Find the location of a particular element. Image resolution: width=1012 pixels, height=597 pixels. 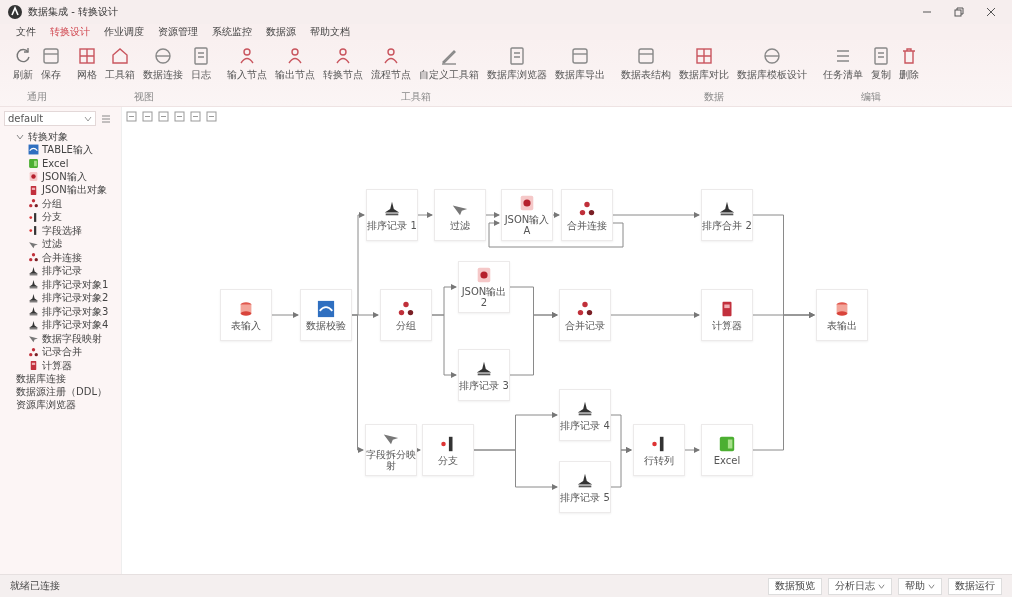

tree-item: 转换对象 is located at coordinates (60, 136).